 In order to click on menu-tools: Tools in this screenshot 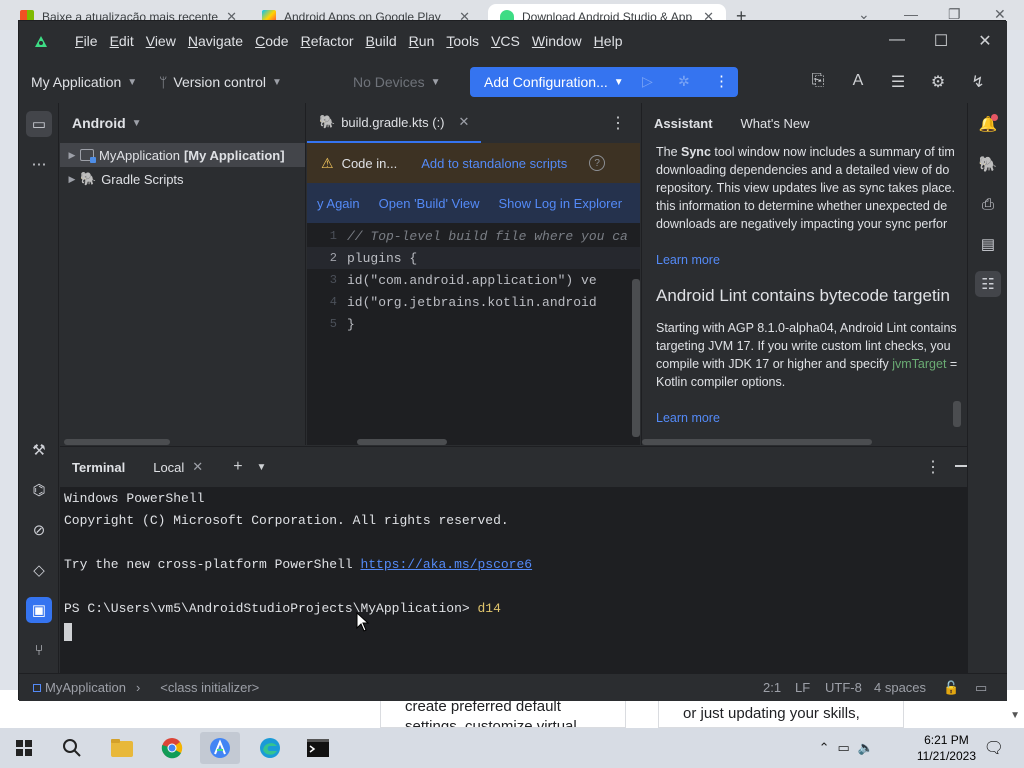, I will do `click(462, 41)`.